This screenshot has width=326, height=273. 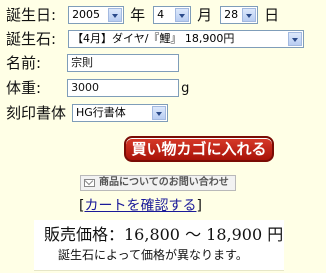 I want to click on birthstone-value: 【4月】ダイヤ/『鯉』 18,900円, so click(x=153, y=38).